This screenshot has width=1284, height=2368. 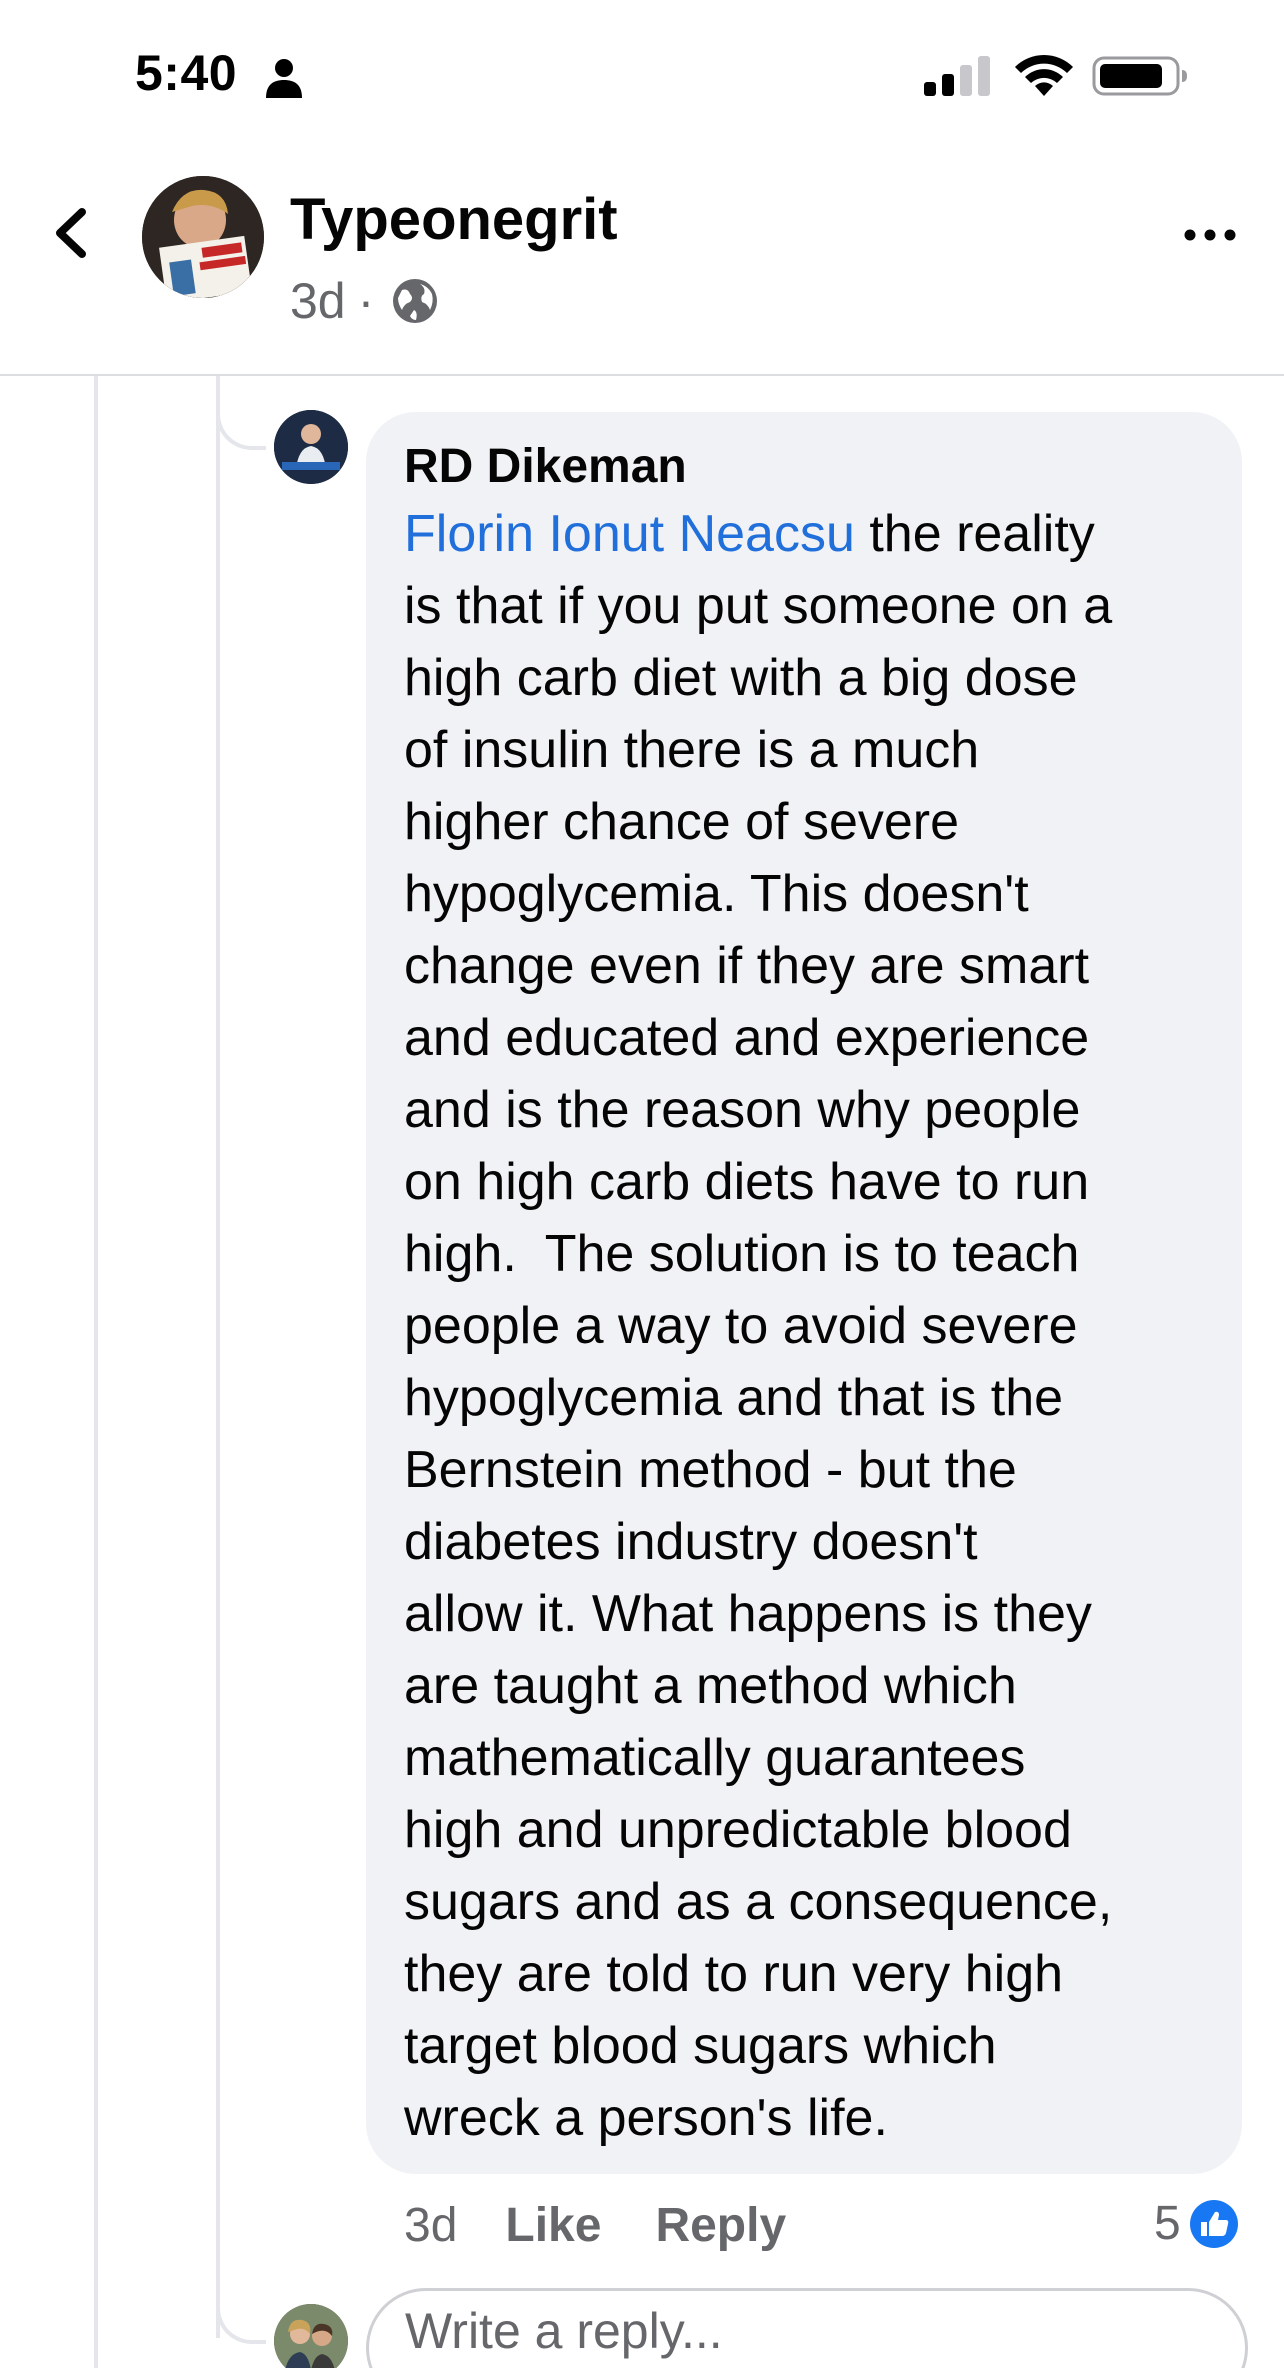 I want to click on comment-line: on high carb diets have to run, so click(x=747, y=1182).